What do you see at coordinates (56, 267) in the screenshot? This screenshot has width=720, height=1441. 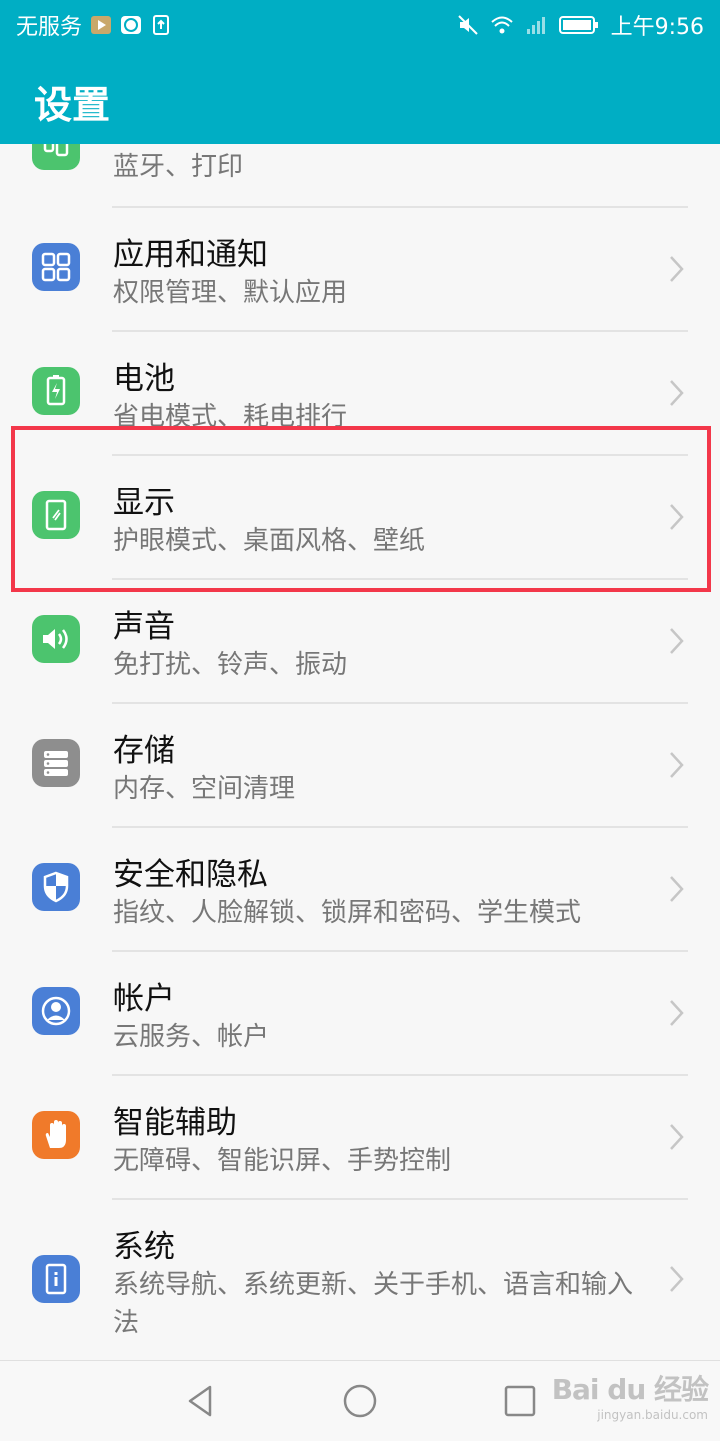 I see `apps-grid-icon` at bounding box center [56, 267].